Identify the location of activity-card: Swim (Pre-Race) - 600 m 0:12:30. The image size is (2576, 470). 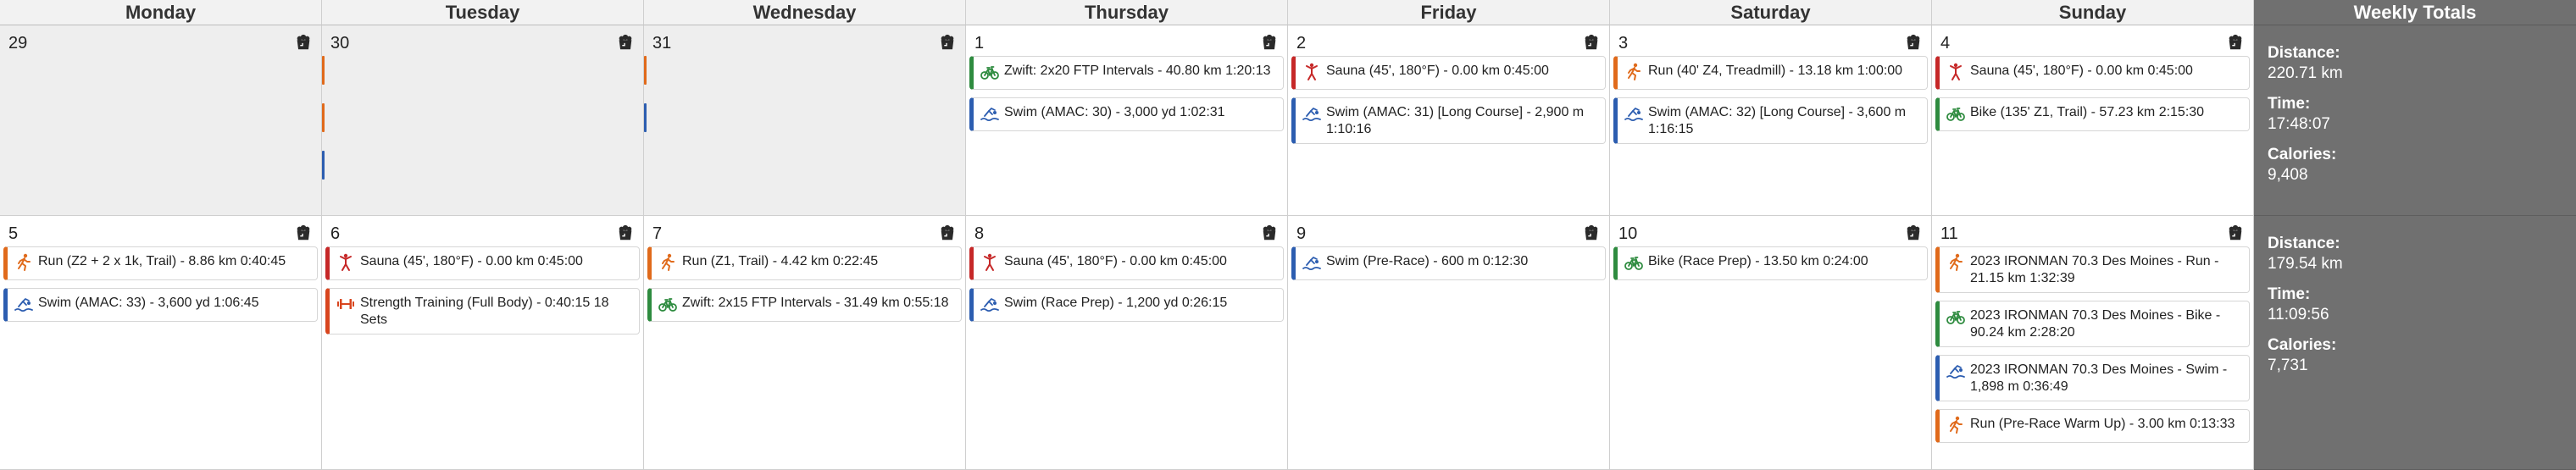
(1448, 263).